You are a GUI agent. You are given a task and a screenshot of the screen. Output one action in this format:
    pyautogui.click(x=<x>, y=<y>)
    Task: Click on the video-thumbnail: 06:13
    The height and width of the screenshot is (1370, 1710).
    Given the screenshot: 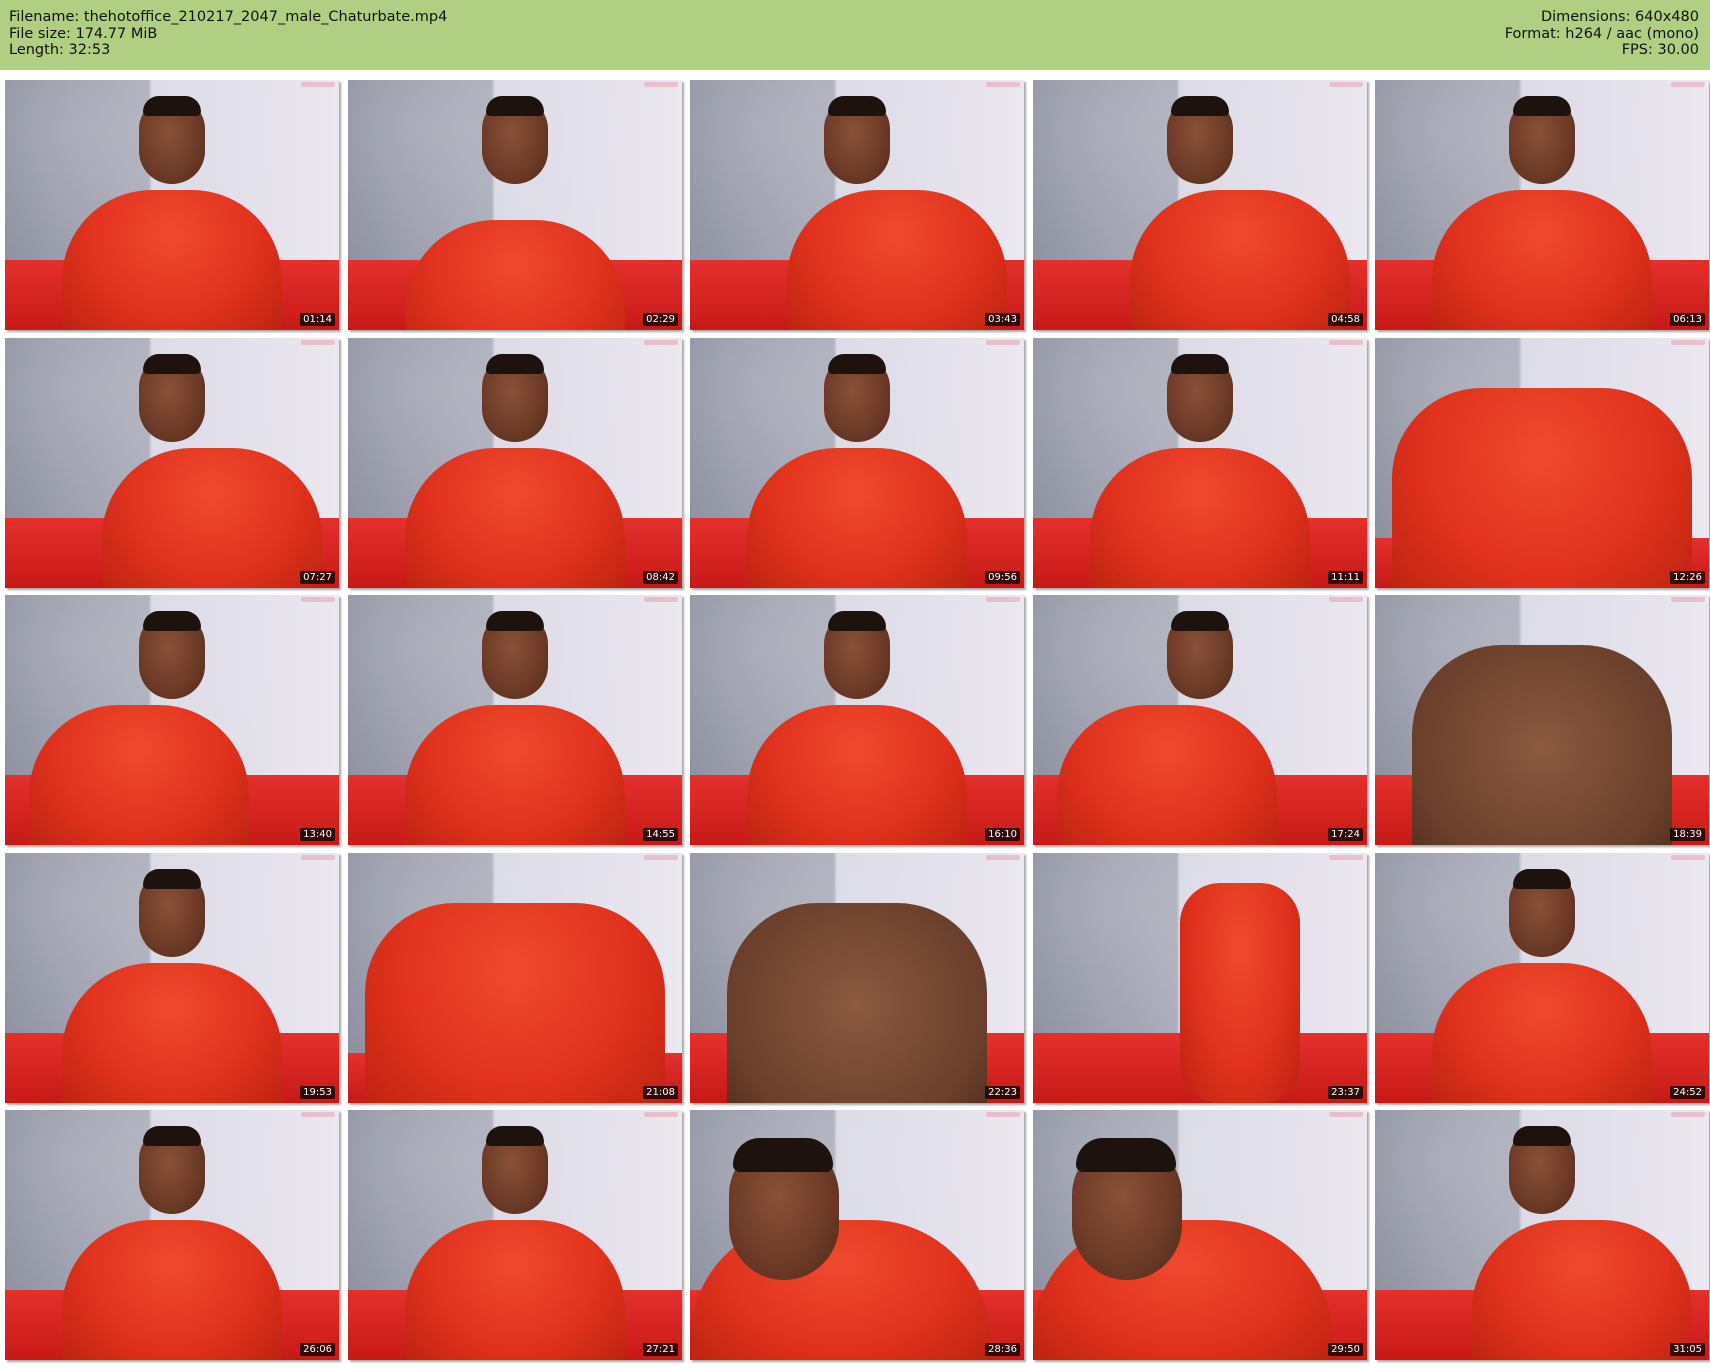 What is the action you would take?
    pyautogui.click(x=1542, y=205)
    